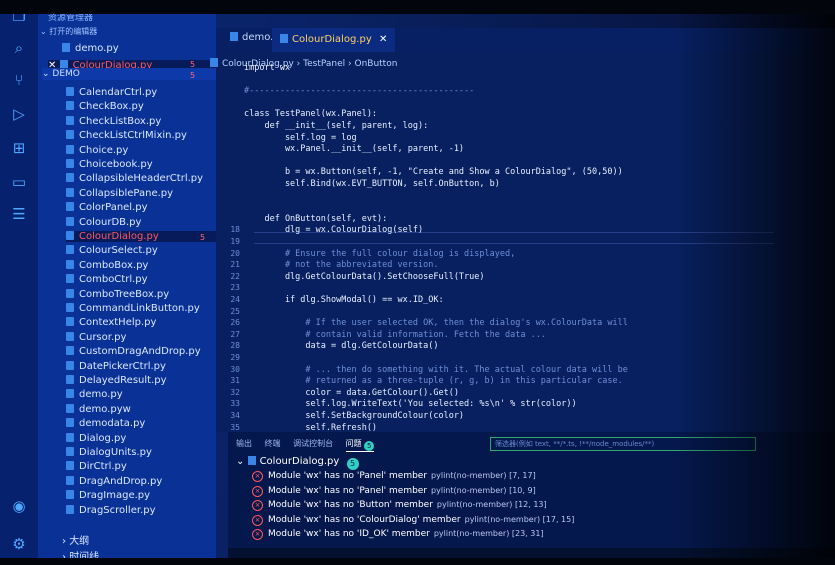  I want to click on outline-section: › 大纲, so click(75, 539).